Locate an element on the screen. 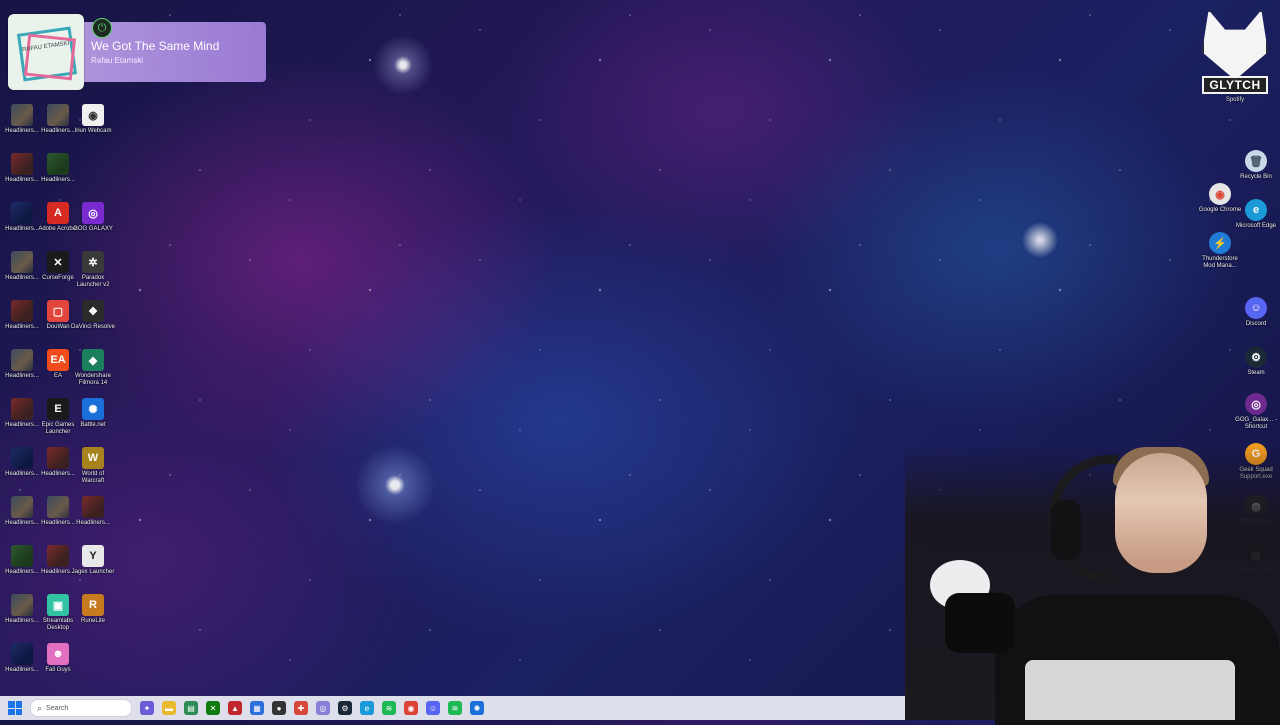 The height and width of the screenshot is (725, 1280). taskbar-app-multi-icon: ✚ is located at coordinates (301, 708).